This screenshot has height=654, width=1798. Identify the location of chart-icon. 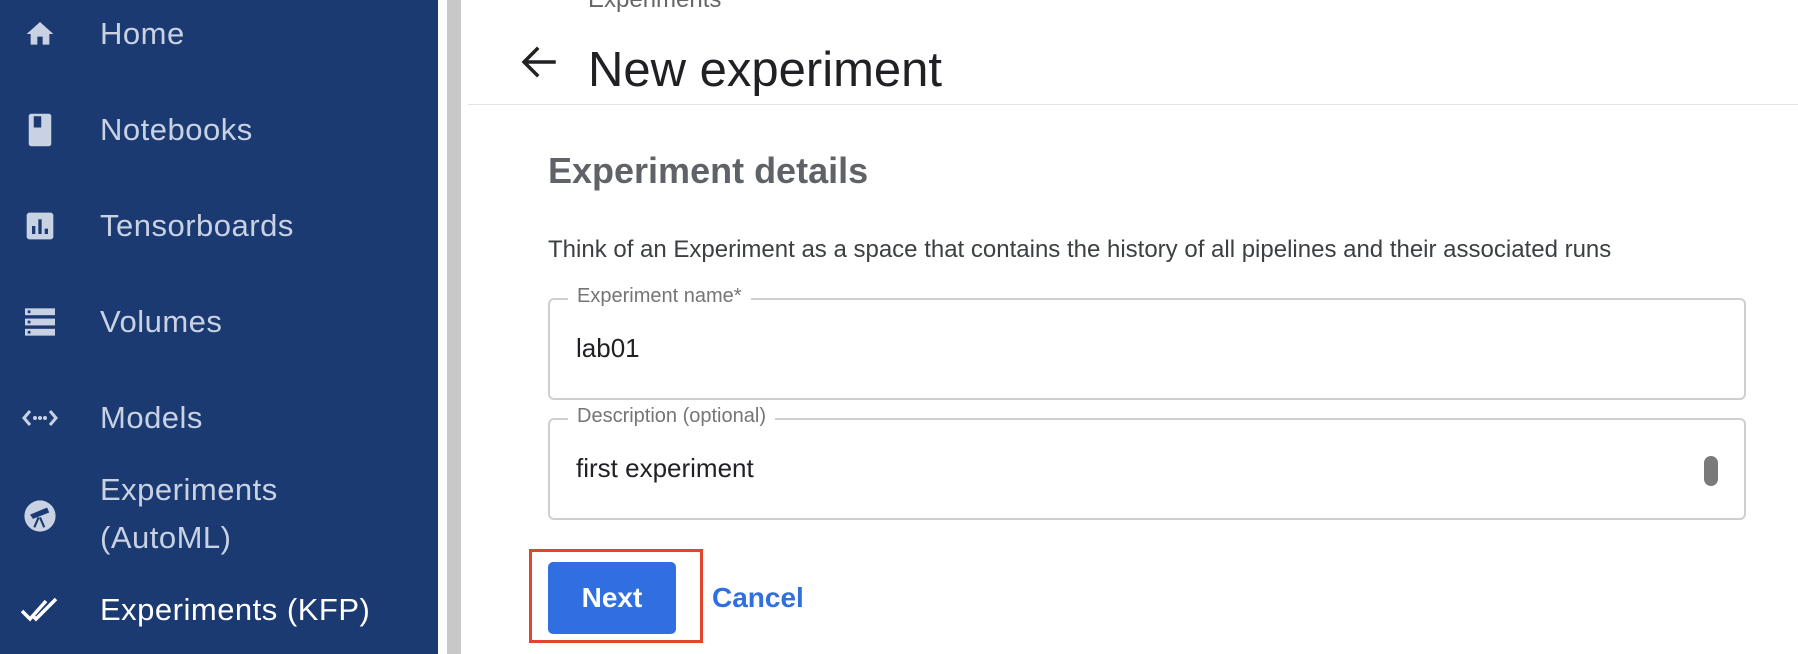
(40, 226).